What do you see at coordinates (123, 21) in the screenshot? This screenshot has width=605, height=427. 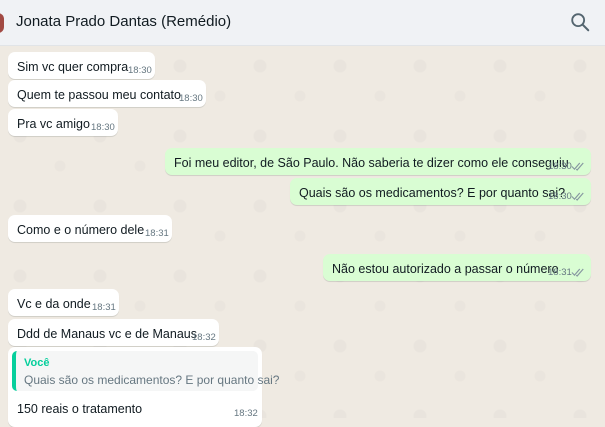 I see `contact-name: Jonata Prado Dantas (Remédio)` at bounding box center [123, 21].